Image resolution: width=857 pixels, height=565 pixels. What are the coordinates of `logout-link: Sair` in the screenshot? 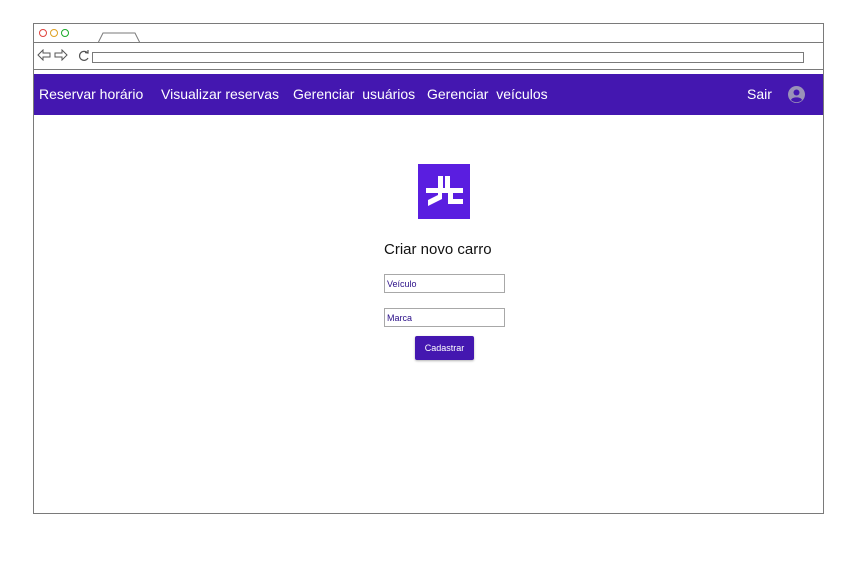 It's located at (759, 94).